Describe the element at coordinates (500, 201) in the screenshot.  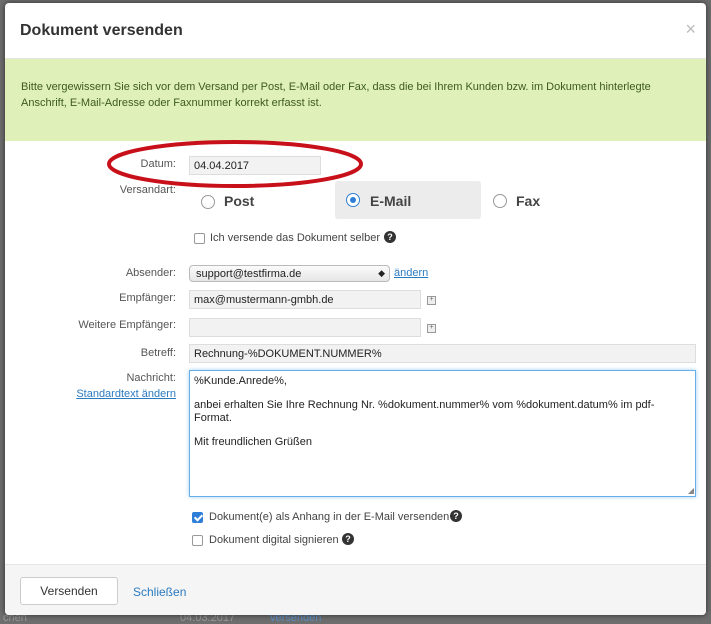
I see `method-fax-radio` at that location.